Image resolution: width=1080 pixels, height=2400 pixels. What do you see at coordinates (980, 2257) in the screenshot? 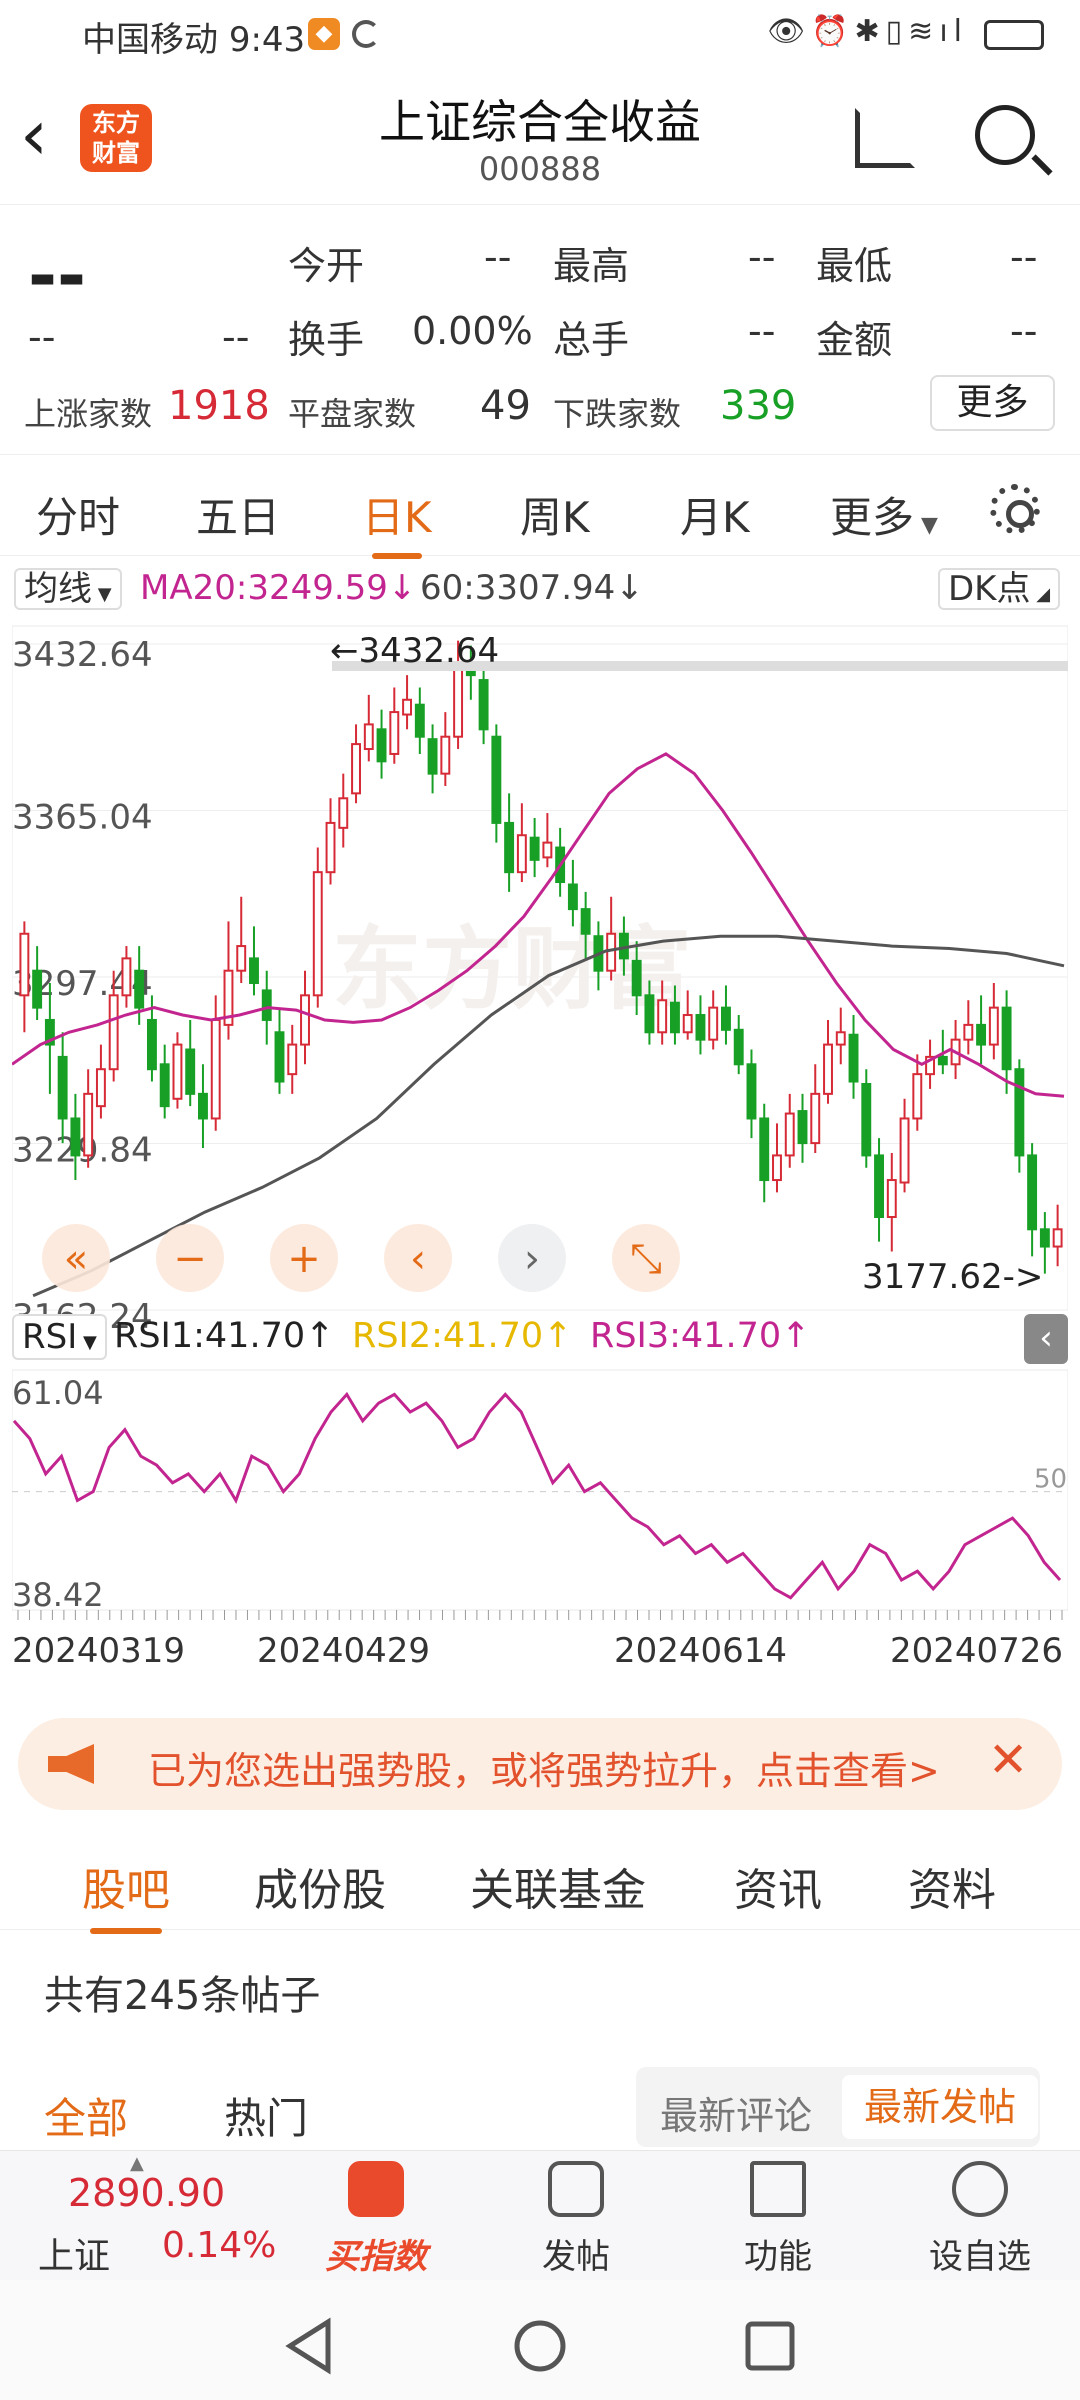
I see `add-watchlist-label: 设自选` at bounding box center [980, 2257].